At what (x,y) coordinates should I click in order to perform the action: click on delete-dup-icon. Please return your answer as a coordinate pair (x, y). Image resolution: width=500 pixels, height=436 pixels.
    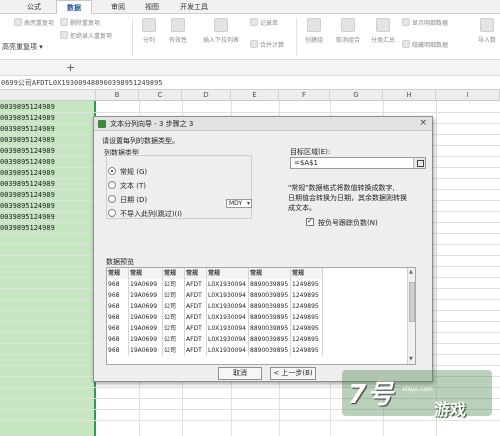
    Looking at the image, I should click on (64, 22).